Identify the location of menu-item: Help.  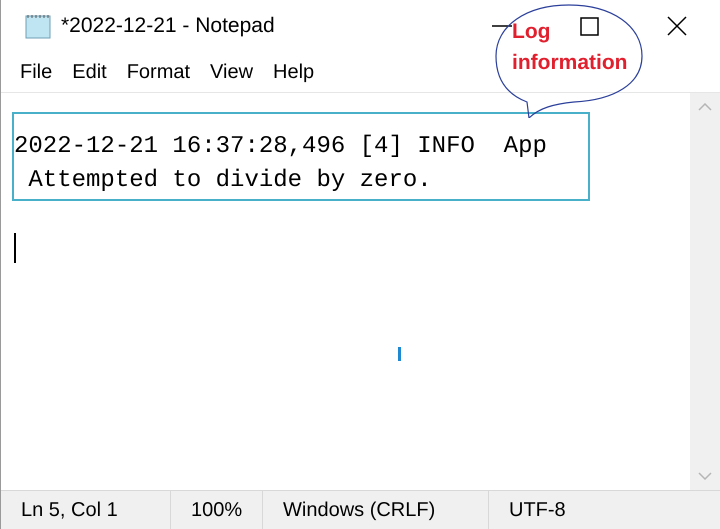
(294, 72).